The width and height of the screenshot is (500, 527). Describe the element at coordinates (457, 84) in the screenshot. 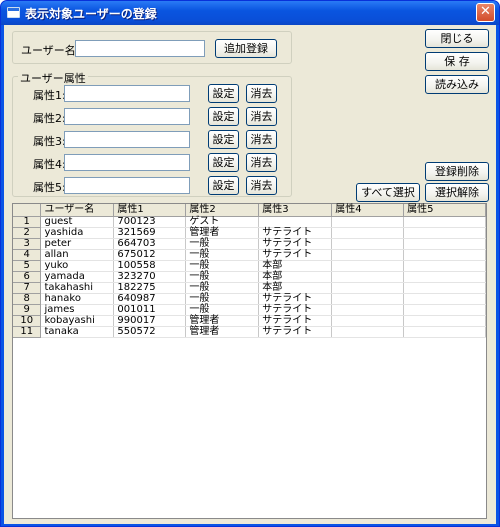

I see `load-button: 読み込み` at that location.